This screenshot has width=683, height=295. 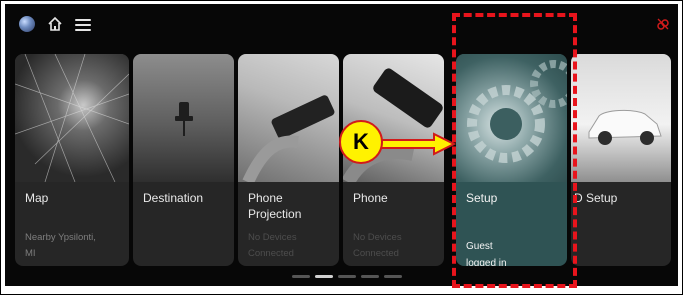 I want to click on card-destination-title: Destination, so click(x=173, y=198).